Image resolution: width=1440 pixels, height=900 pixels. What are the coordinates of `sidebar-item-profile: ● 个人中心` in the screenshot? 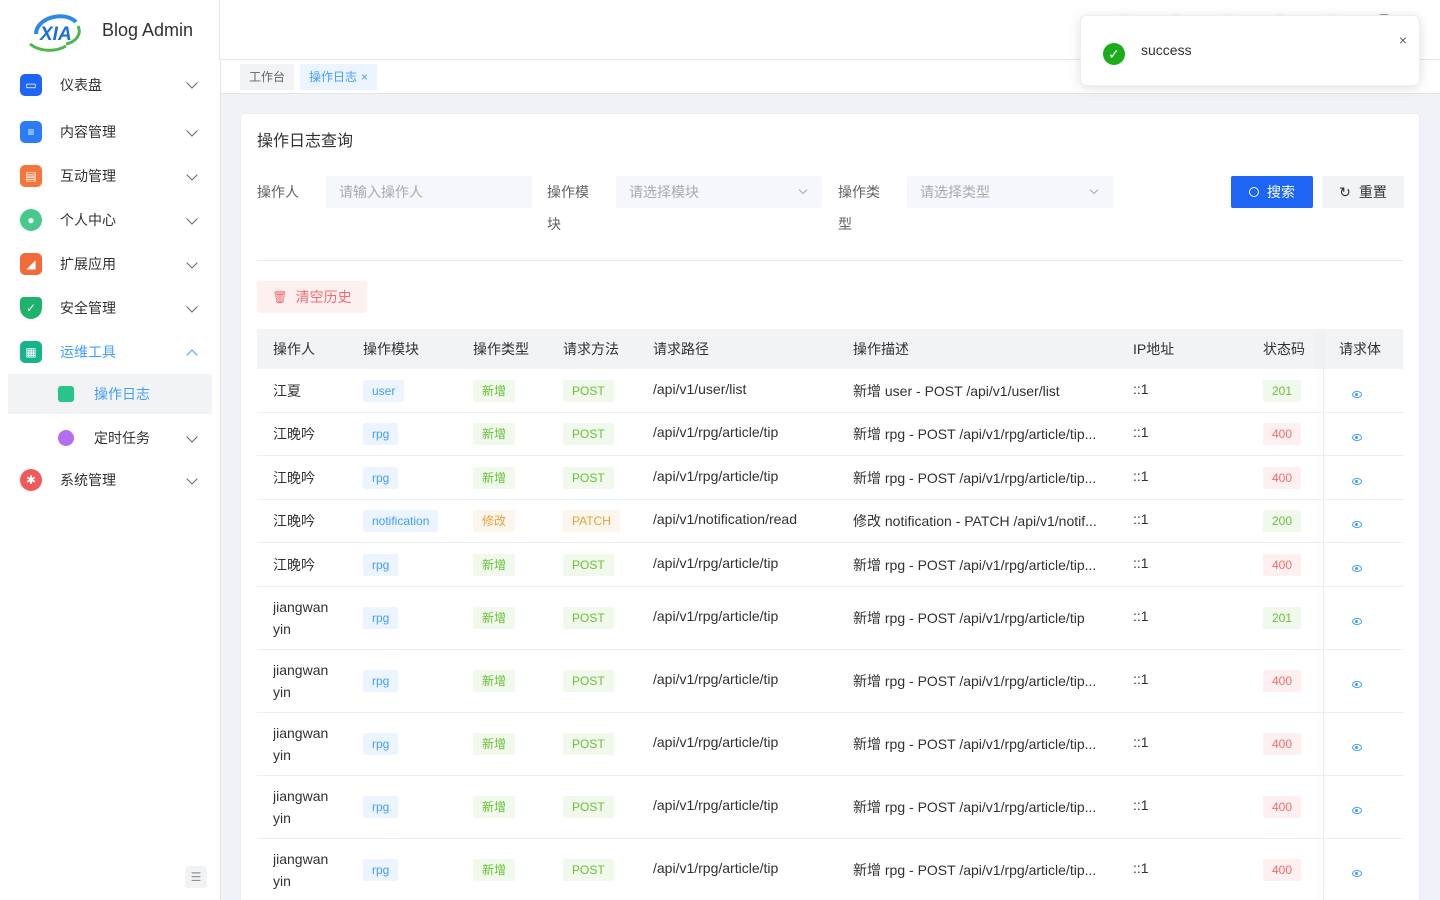 It's located at (110, 220).